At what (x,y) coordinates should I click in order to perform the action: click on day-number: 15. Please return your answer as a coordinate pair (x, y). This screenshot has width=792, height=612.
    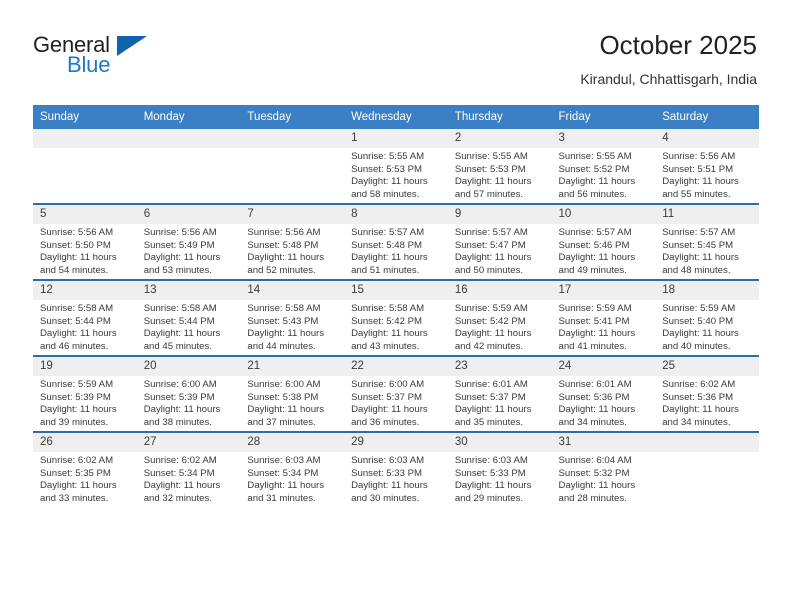
    Looking at the image, I should click on (396, 290).